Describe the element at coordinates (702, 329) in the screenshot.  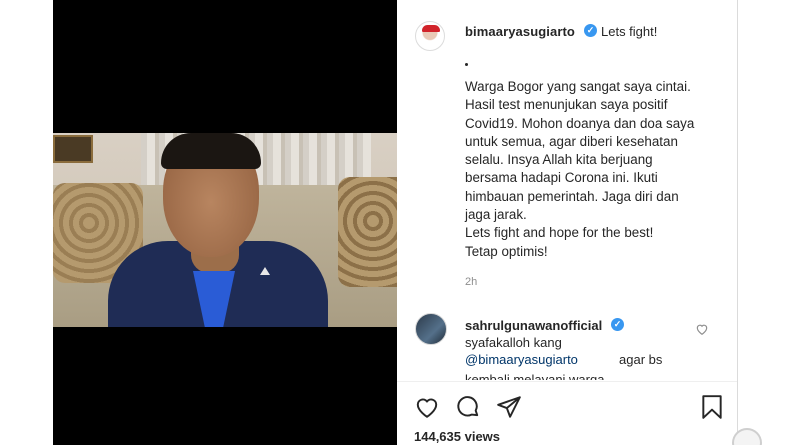
I see `comment-like-heart-icon` at that location.